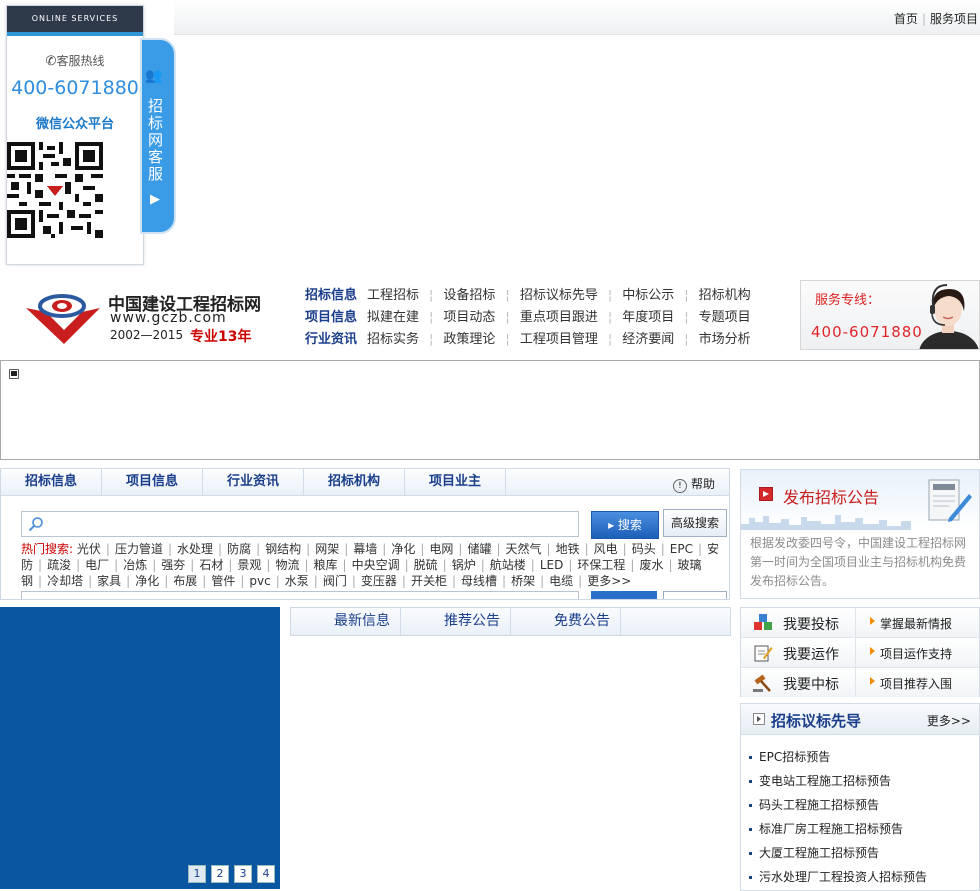 The image size is (980, 891). I want to click on nav-category-projects: 项目信息, so click(336, 318).